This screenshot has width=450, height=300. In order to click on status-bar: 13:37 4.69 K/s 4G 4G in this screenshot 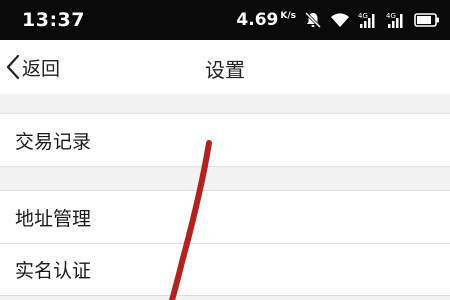, I will do `click(225, 20)`.